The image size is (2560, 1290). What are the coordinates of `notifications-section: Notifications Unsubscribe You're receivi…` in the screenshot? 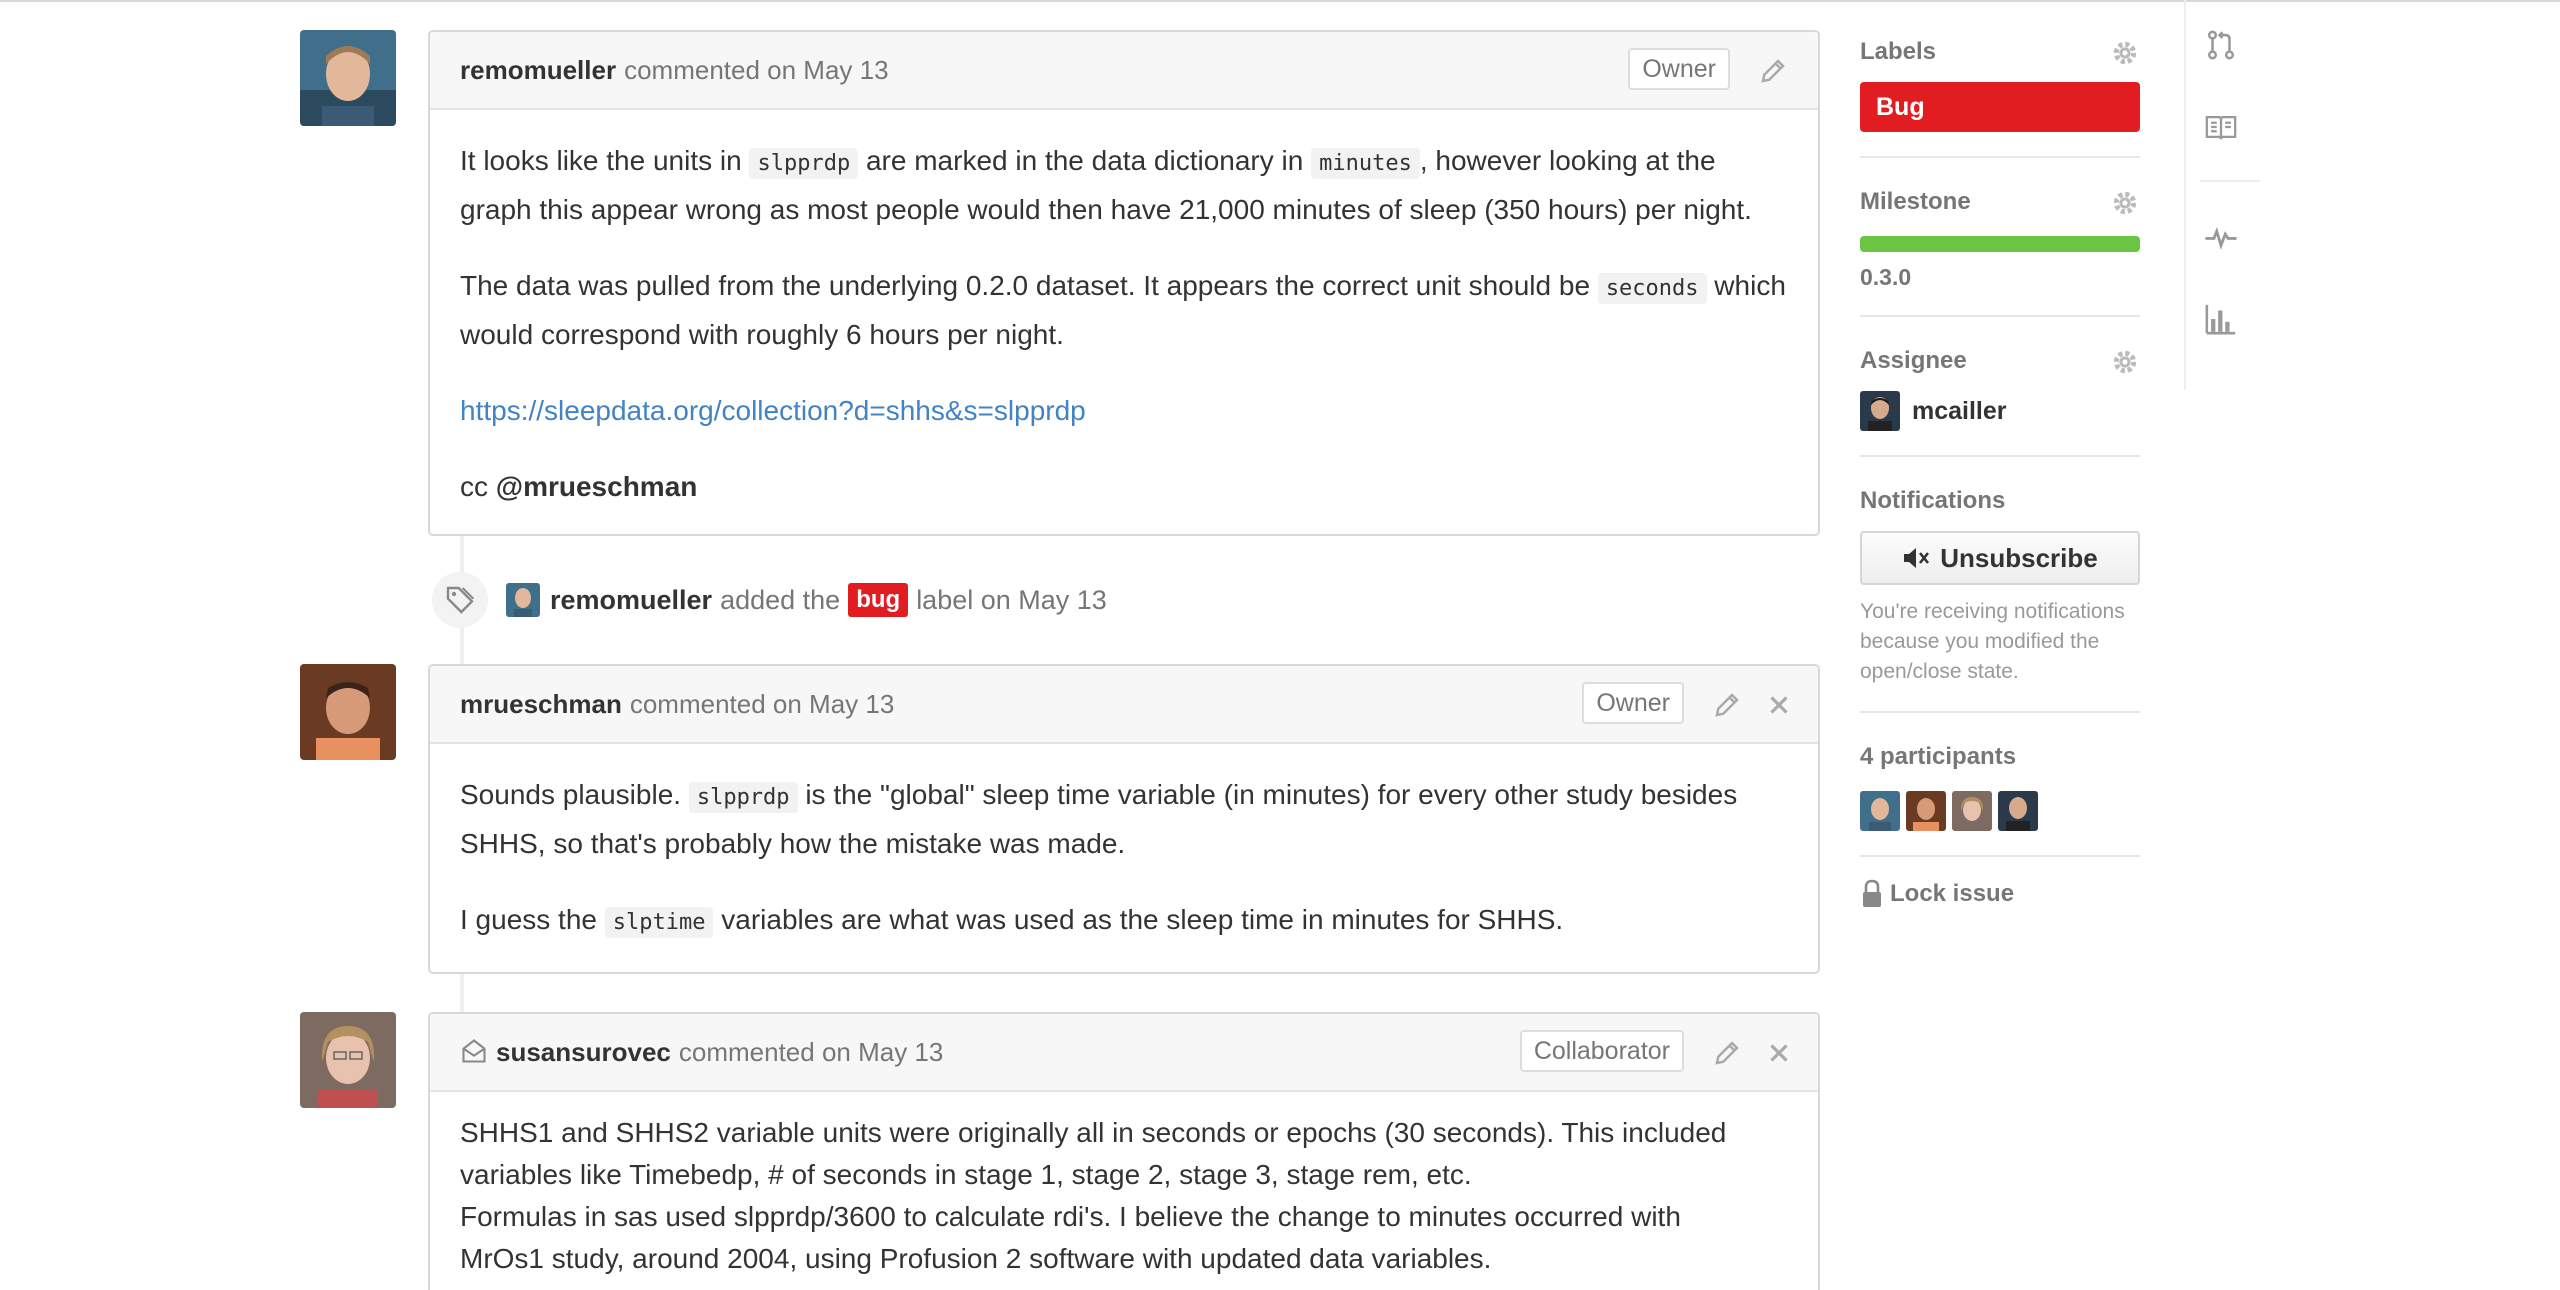 It's located at (2000, 596).